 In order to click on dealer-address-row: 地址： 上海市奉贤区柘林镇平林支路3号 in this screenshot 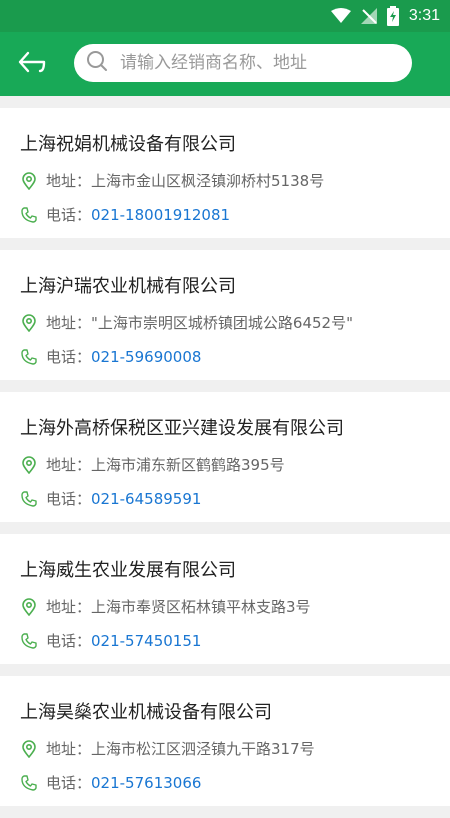, I will do `click(165, 606)`.